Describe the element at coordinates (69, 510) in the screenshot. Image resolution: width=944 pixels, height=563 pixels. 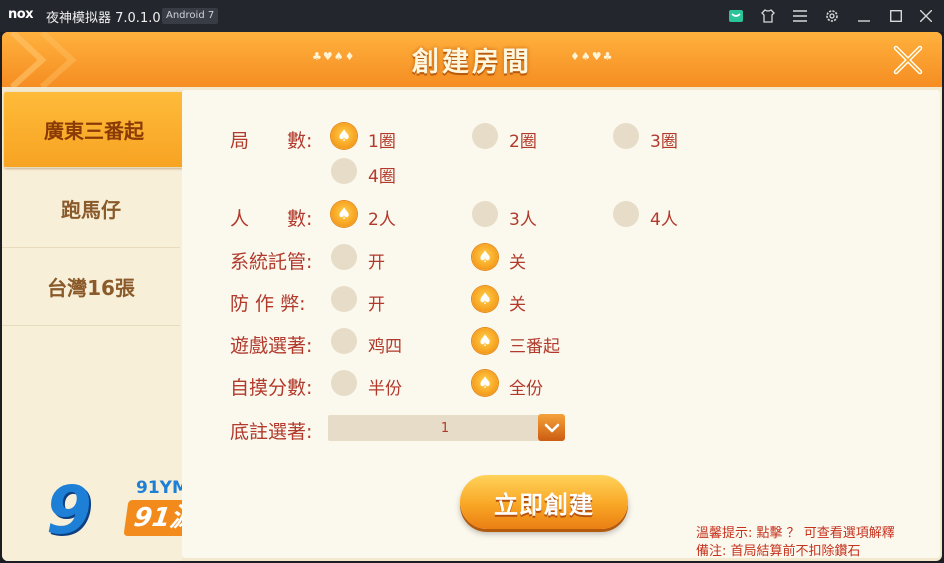
I see `watermark-logo: 9` at that location.